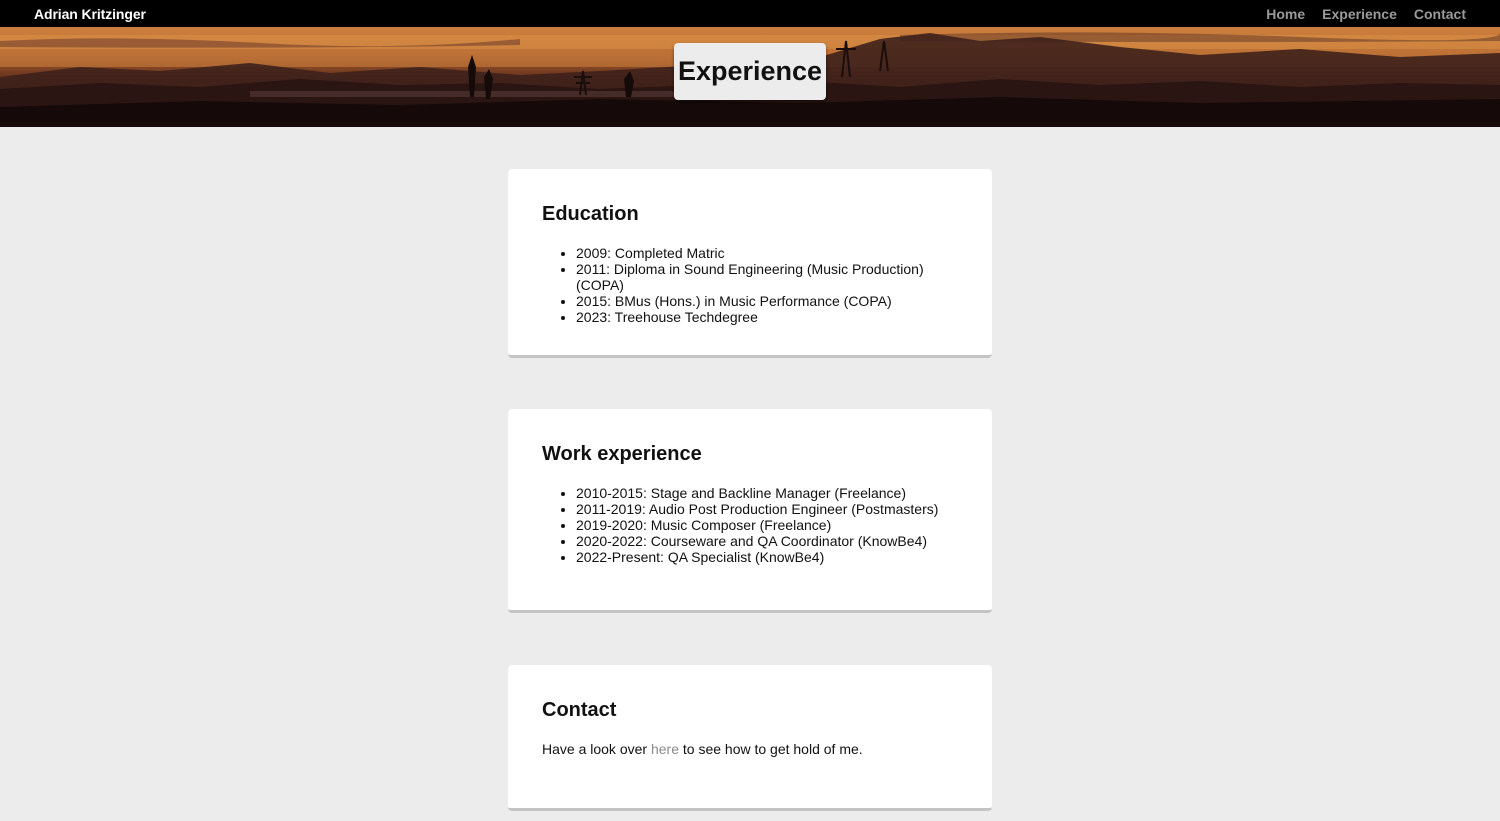  Describe the element at coordinates (1285, 14) in the screenshot. I see `nav-link-home: Home` at that location.